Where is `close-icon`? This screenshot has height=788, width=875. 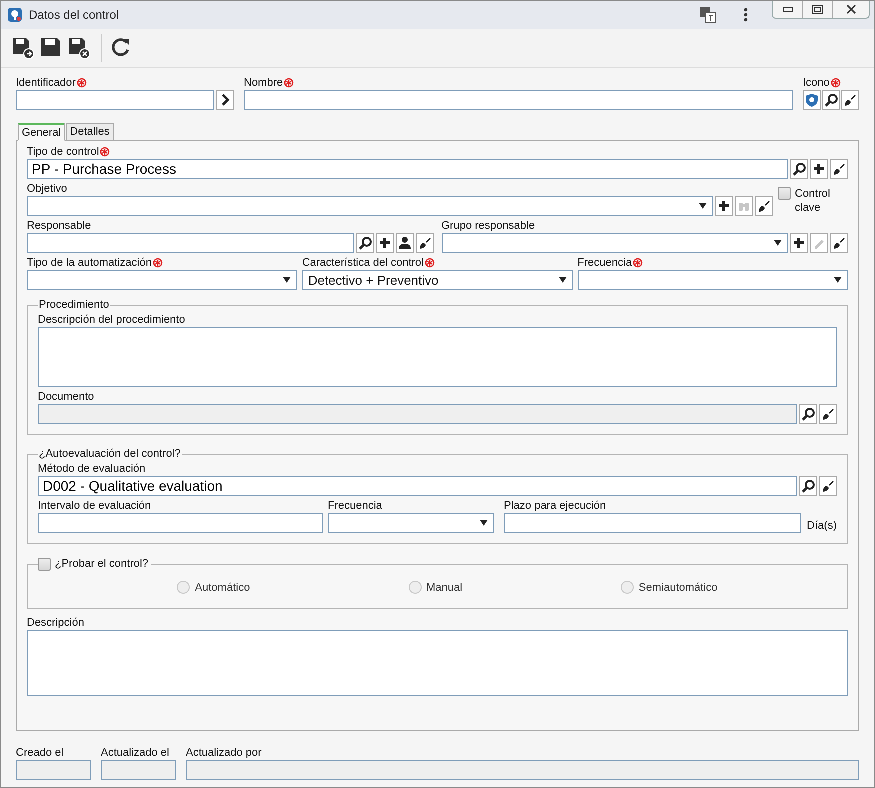
close-icon is located at coordinates (851, 9).